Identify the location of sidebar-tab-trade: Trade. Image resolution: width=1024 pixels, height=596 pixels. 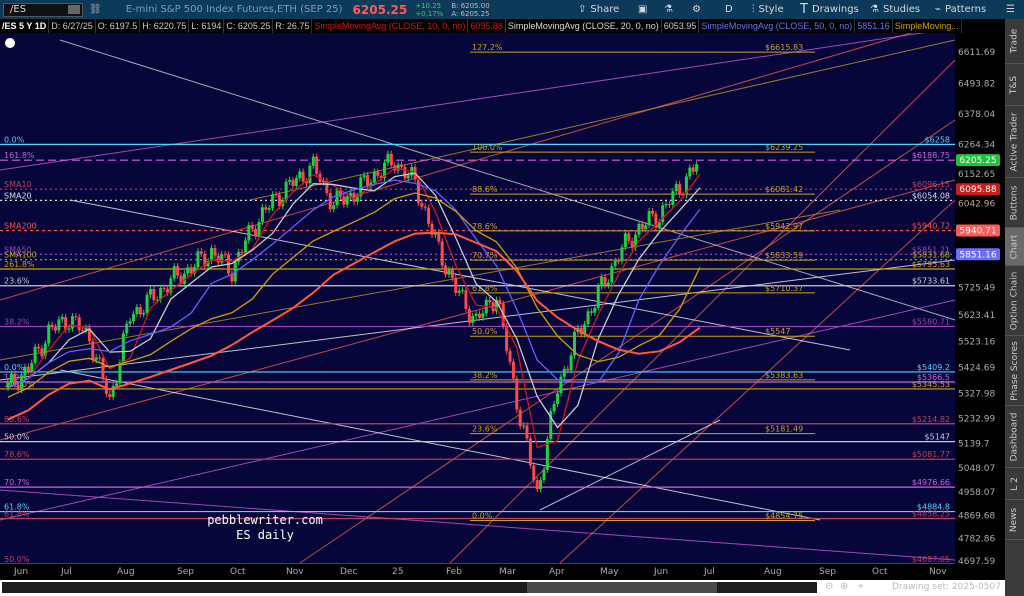
(1014, 41).